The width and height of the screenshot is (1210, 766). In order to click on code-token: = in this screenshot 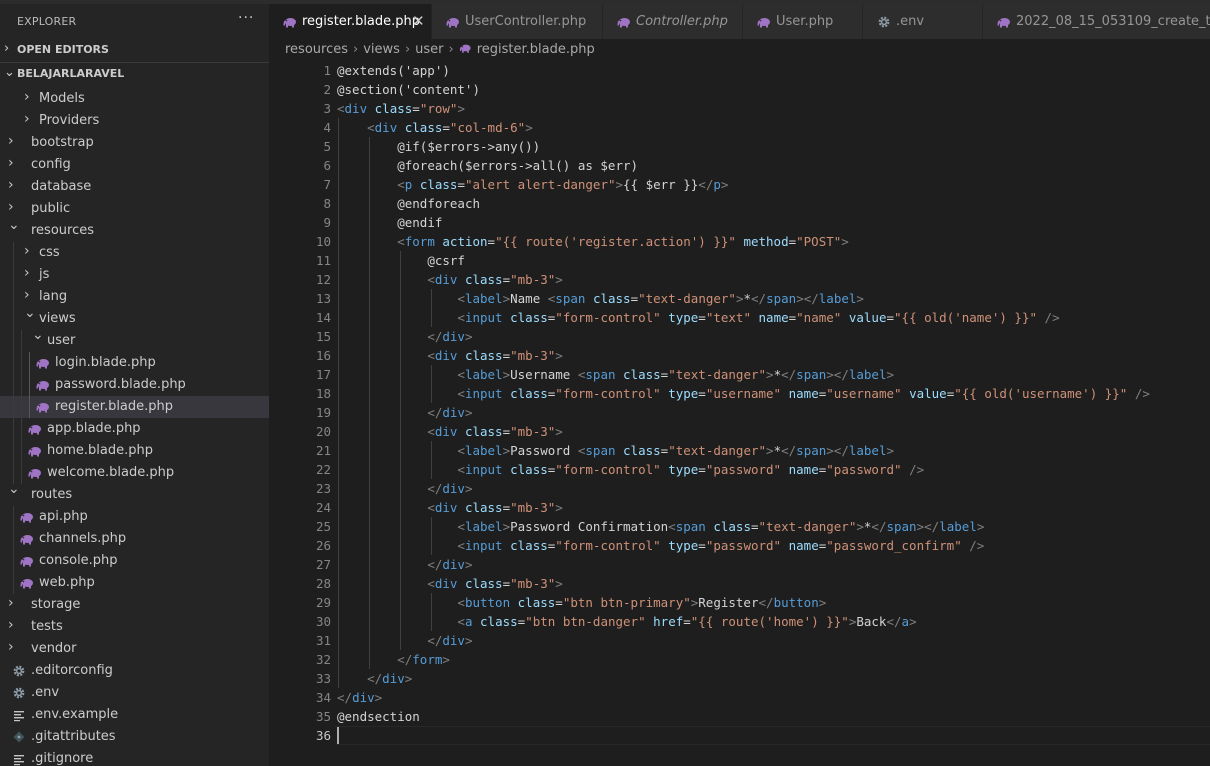, I will do `click(559, 602)`.